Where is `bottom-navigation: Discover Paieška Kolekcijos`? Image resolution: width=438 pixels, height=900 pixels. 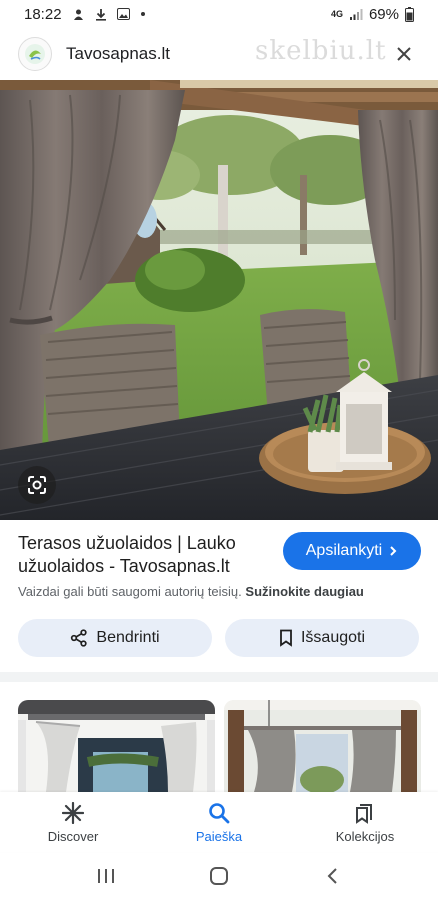
bottom-navigation: Discover Paieška Kolekcijos is located at coordinates (219, 822).